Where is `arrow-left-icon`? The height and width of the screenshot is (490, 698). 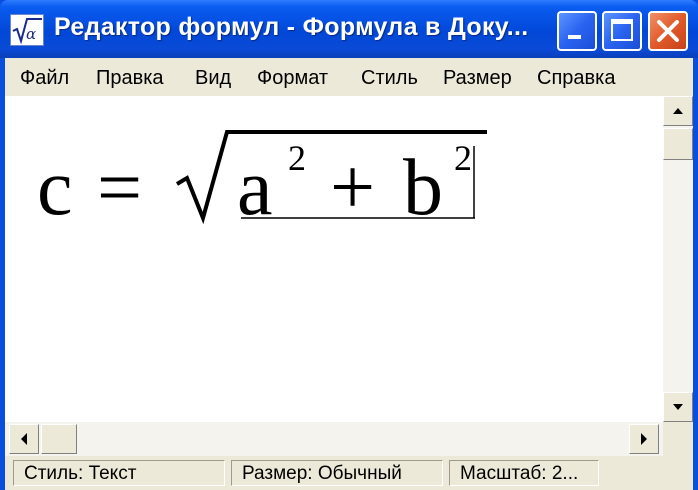 arrow-left-icon is located at coordinates (24, 439).